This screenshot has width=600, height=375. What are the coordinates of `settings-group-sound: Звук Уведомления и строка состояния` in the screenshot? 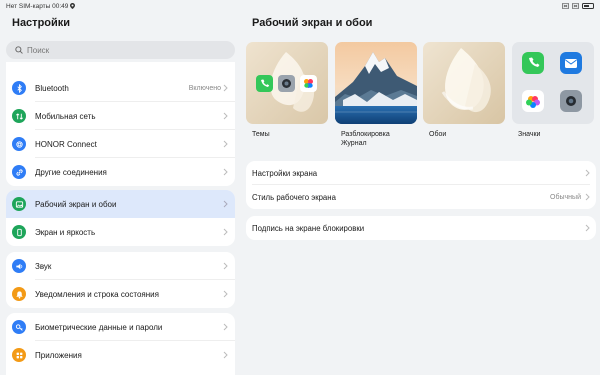 It's located at (120, 280).